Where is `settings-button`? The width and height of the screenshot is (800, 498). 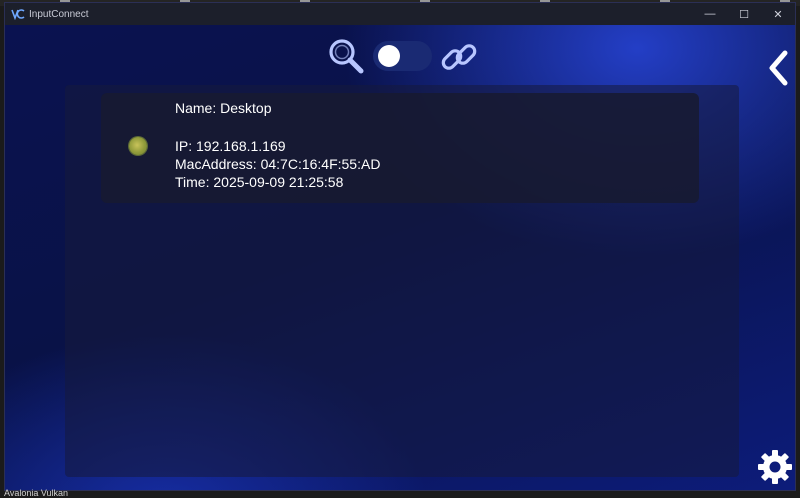
settings-button is located at coordinates (775, 467).